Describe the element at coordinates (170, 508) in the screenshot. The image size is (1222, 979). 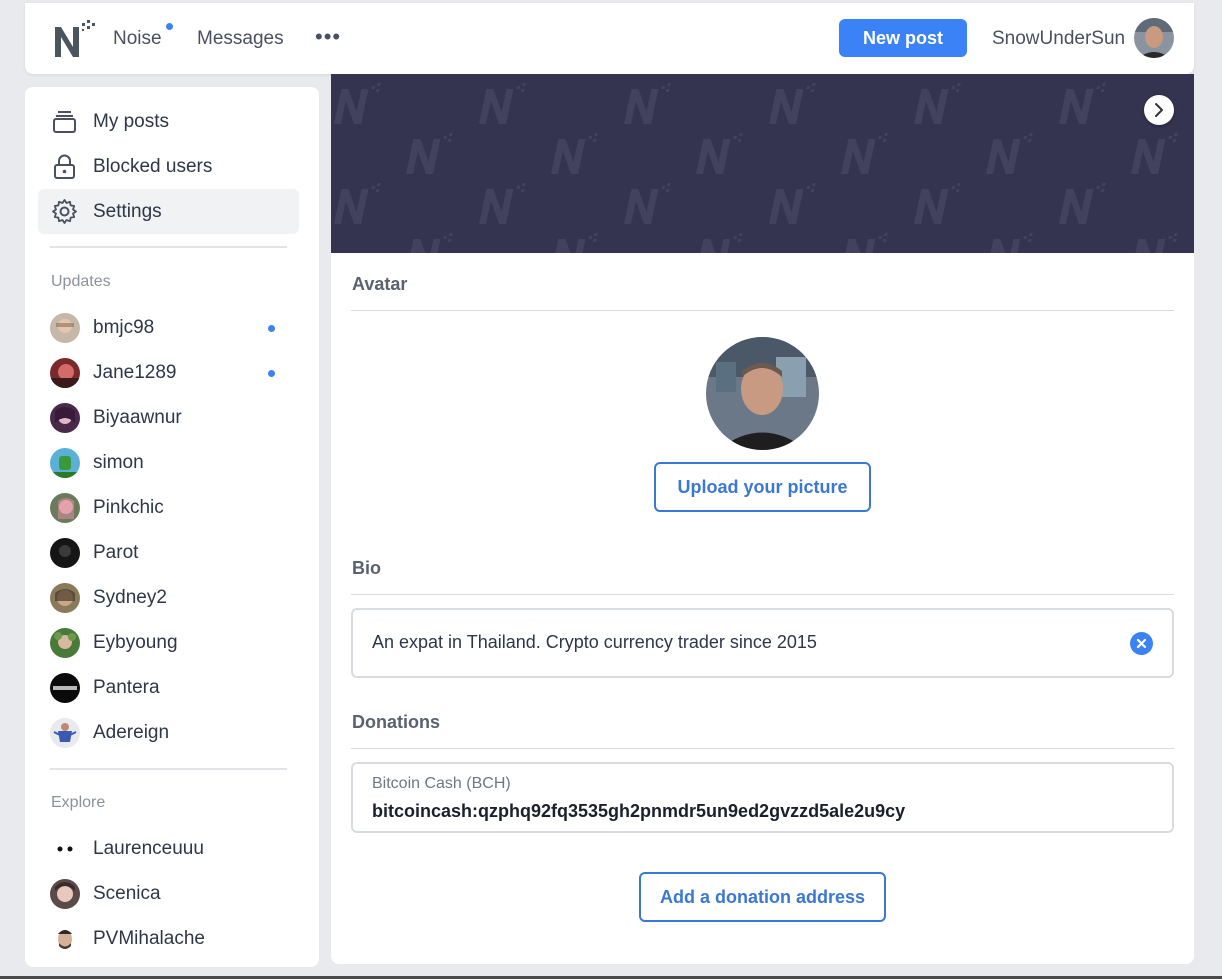
I see `update-user-item: Pinkchic` at that location.